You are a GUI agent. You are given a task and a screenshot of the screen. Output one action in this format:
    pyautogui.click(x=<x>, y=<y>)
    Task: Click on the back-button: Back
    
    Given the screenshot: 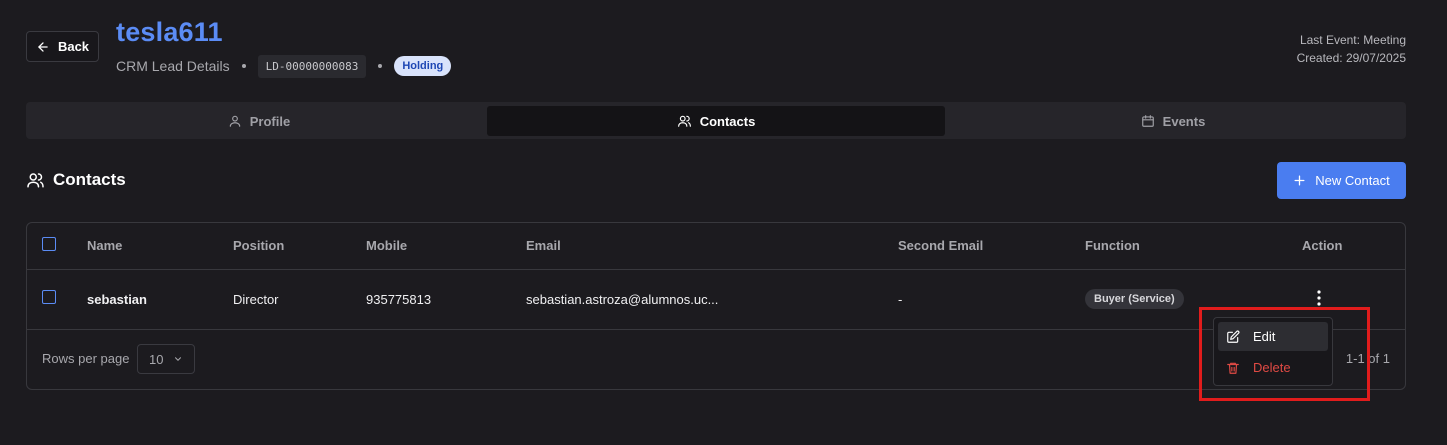 What is the action you would take?
    pyautogui.click(x=62, y=46)
    